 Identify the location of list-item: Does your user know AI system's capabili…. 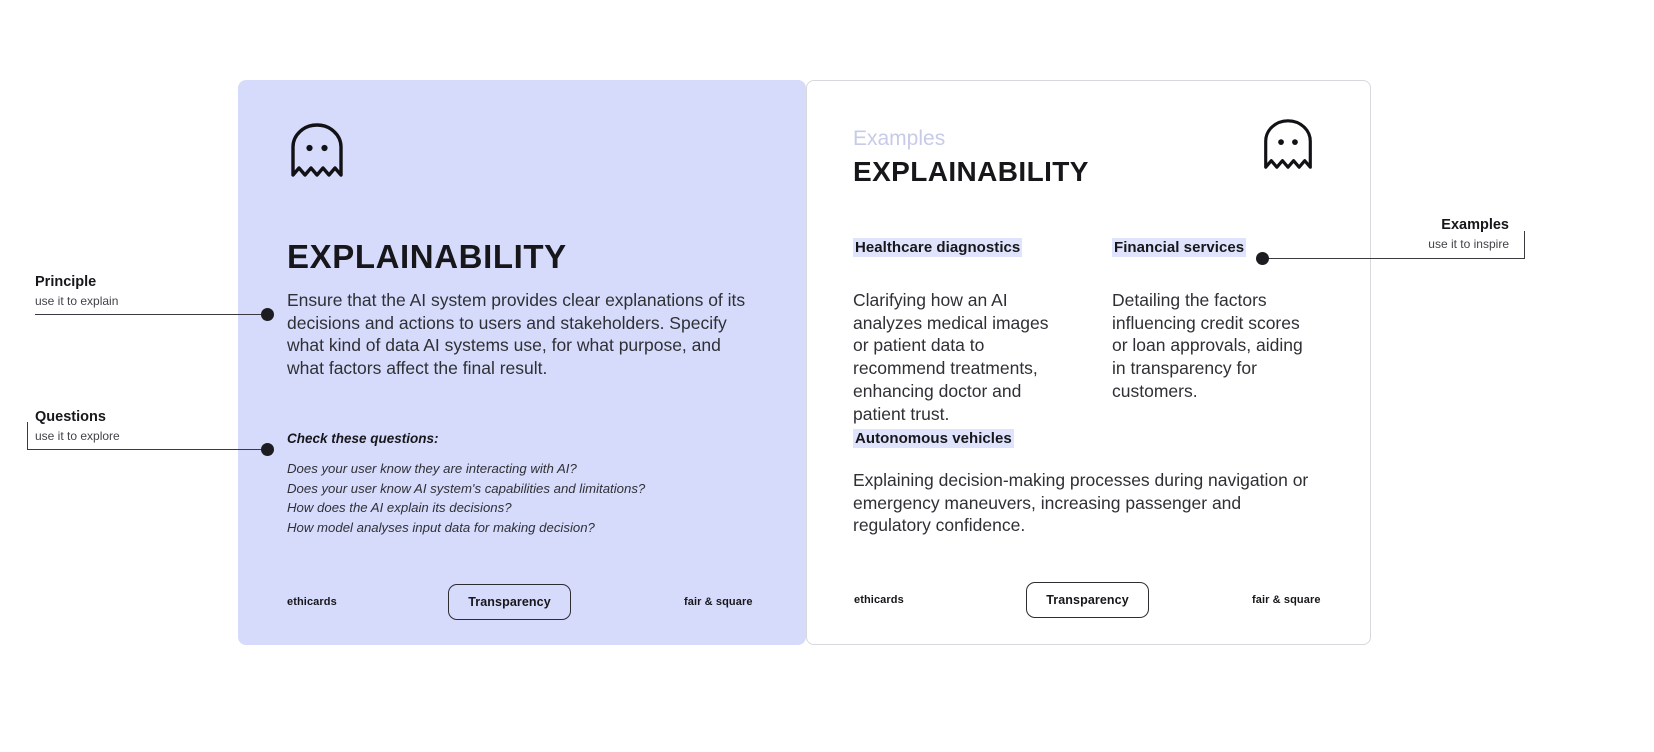
(466, 488).